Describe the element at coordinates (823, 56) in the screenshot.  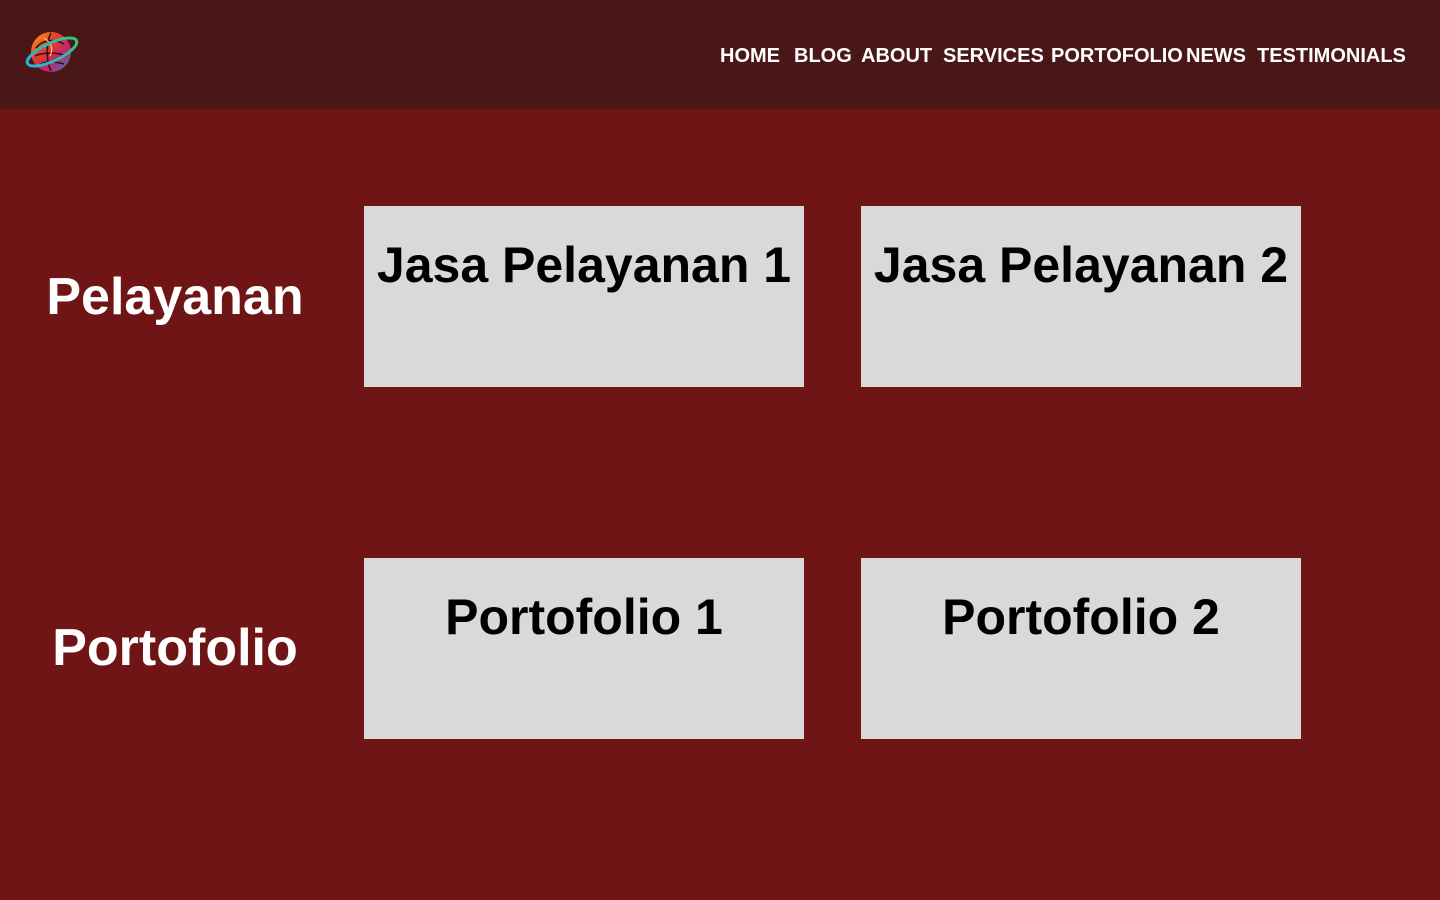
I see `nav-item-blog: BLOG` at that location.